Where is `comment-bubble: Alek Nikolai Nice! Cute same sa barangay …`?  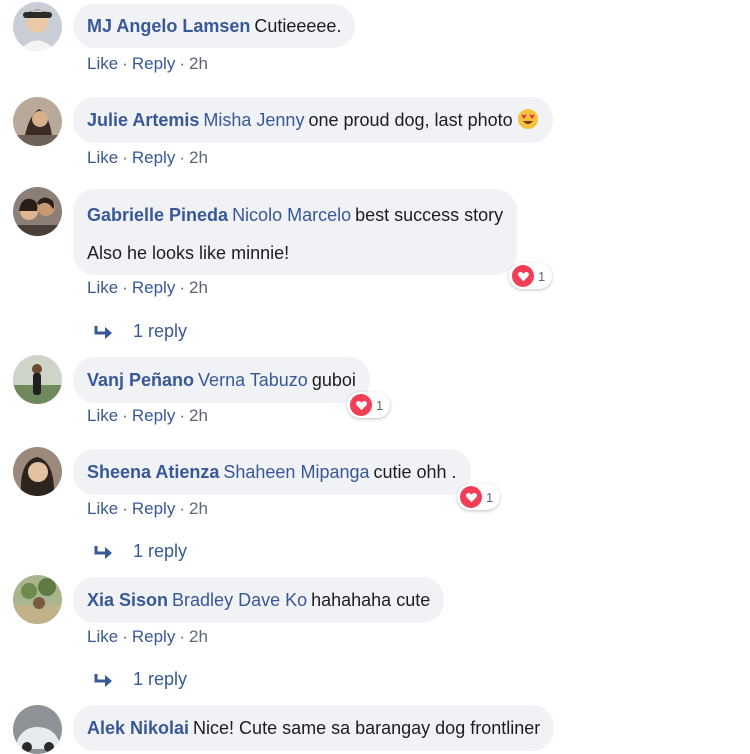 comment-bubble: Alek Nikolai Nice! Cute same sa barangay … is located at coordinates (314, 728).